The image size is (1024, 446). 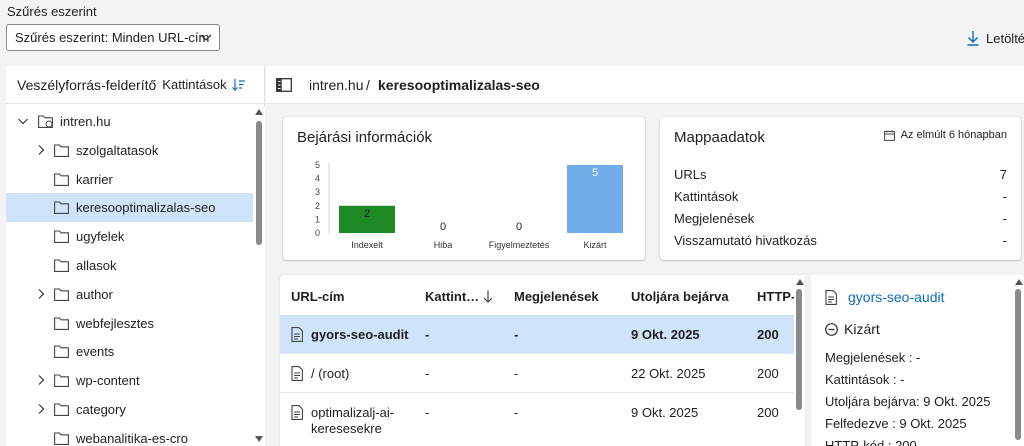 I want to click on sort-label: Kattintások, so click(x=194, y=84).